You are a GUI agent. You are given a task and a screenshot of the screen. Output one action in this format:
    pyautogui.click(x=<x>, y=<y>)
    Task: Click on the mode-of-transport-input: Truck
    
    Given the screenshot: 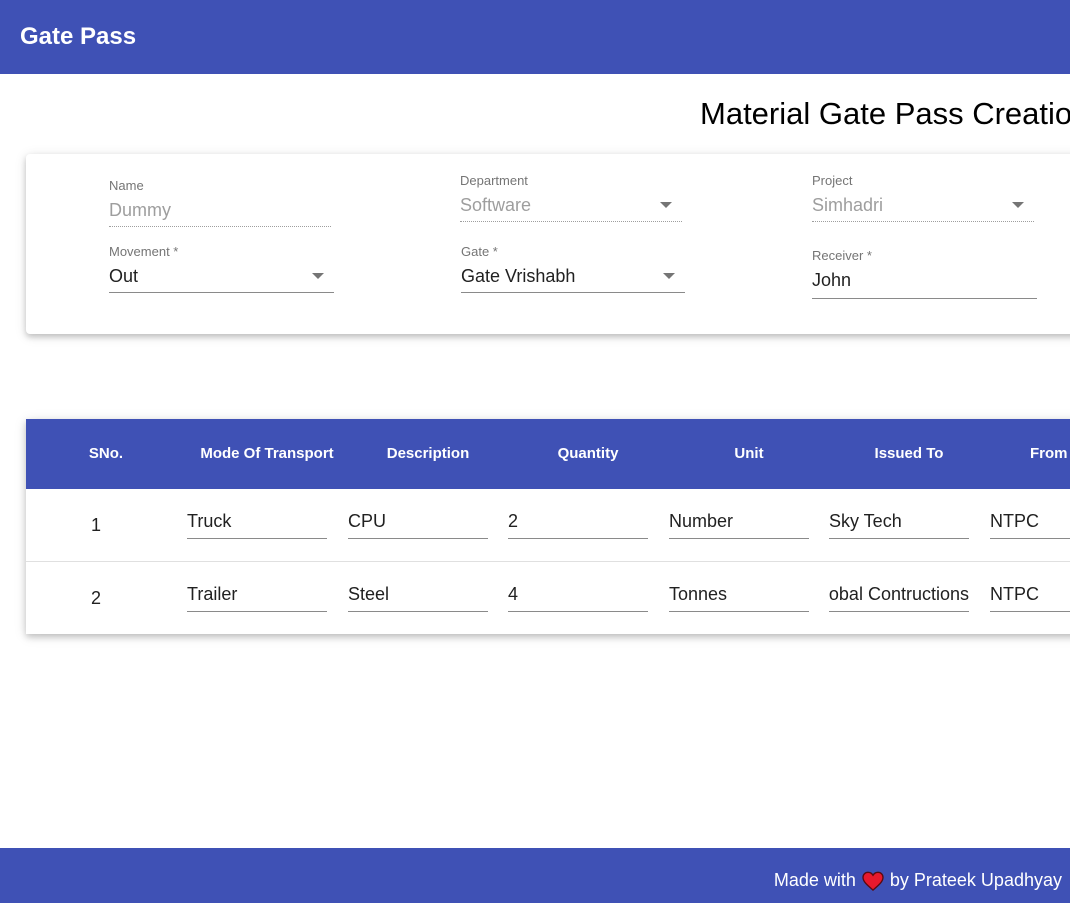 What is the action you would take?
    pyautogui.click(x=257, y=524)
    